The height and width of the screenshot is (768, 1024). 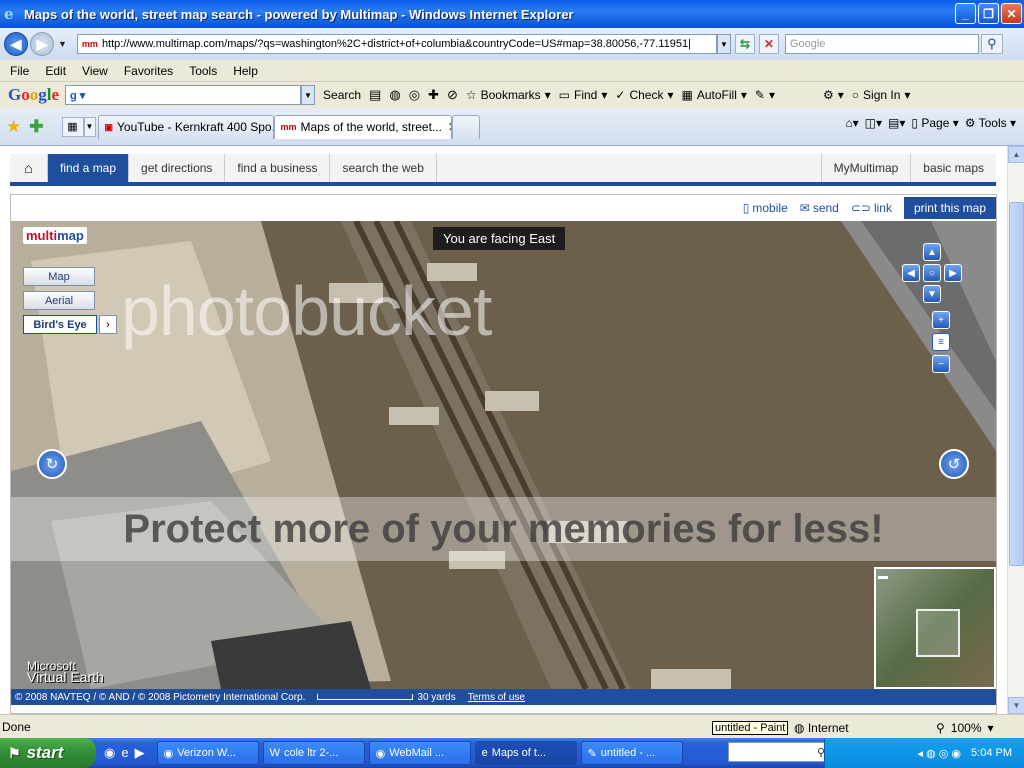 I want to click on media-icon: ▶, so click(x=140, y=753).